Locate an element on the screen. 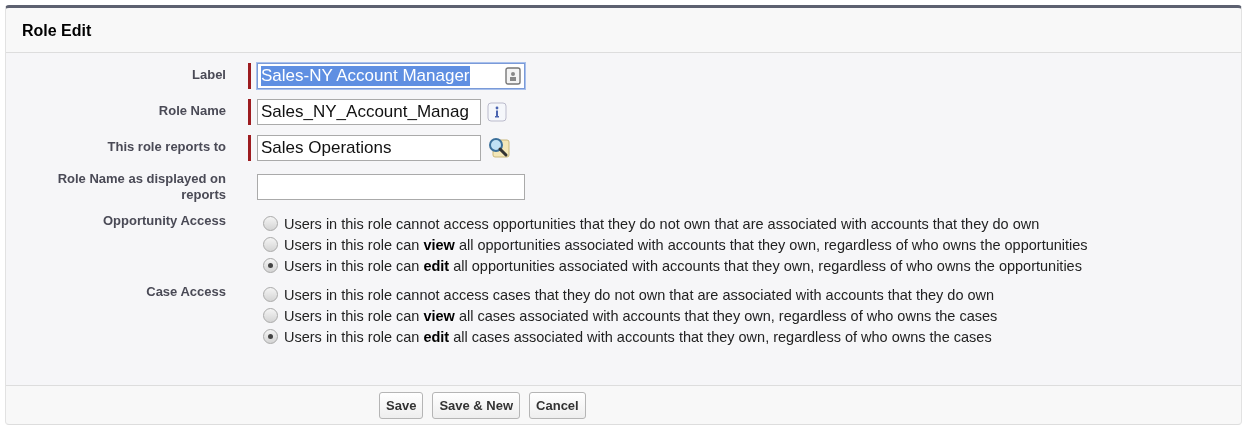 The image size is (1249, 434). form-button: Save & New is located at coordinates (476, 405).